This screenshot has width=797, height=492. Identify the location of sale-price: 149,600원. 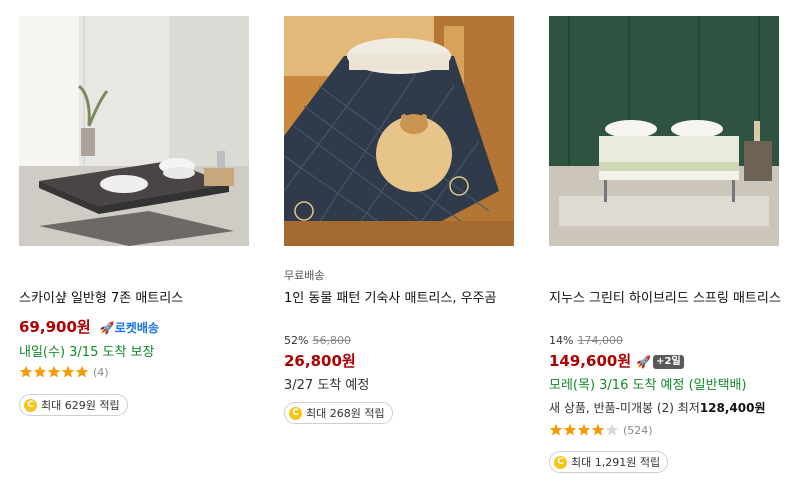
(590, 361).